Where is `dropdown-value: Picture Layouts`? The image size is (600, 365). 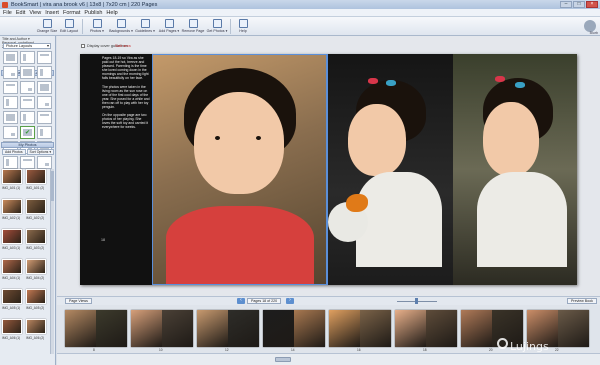
dropdown-value: Picture Layouts is located at coordinates (19, 46).